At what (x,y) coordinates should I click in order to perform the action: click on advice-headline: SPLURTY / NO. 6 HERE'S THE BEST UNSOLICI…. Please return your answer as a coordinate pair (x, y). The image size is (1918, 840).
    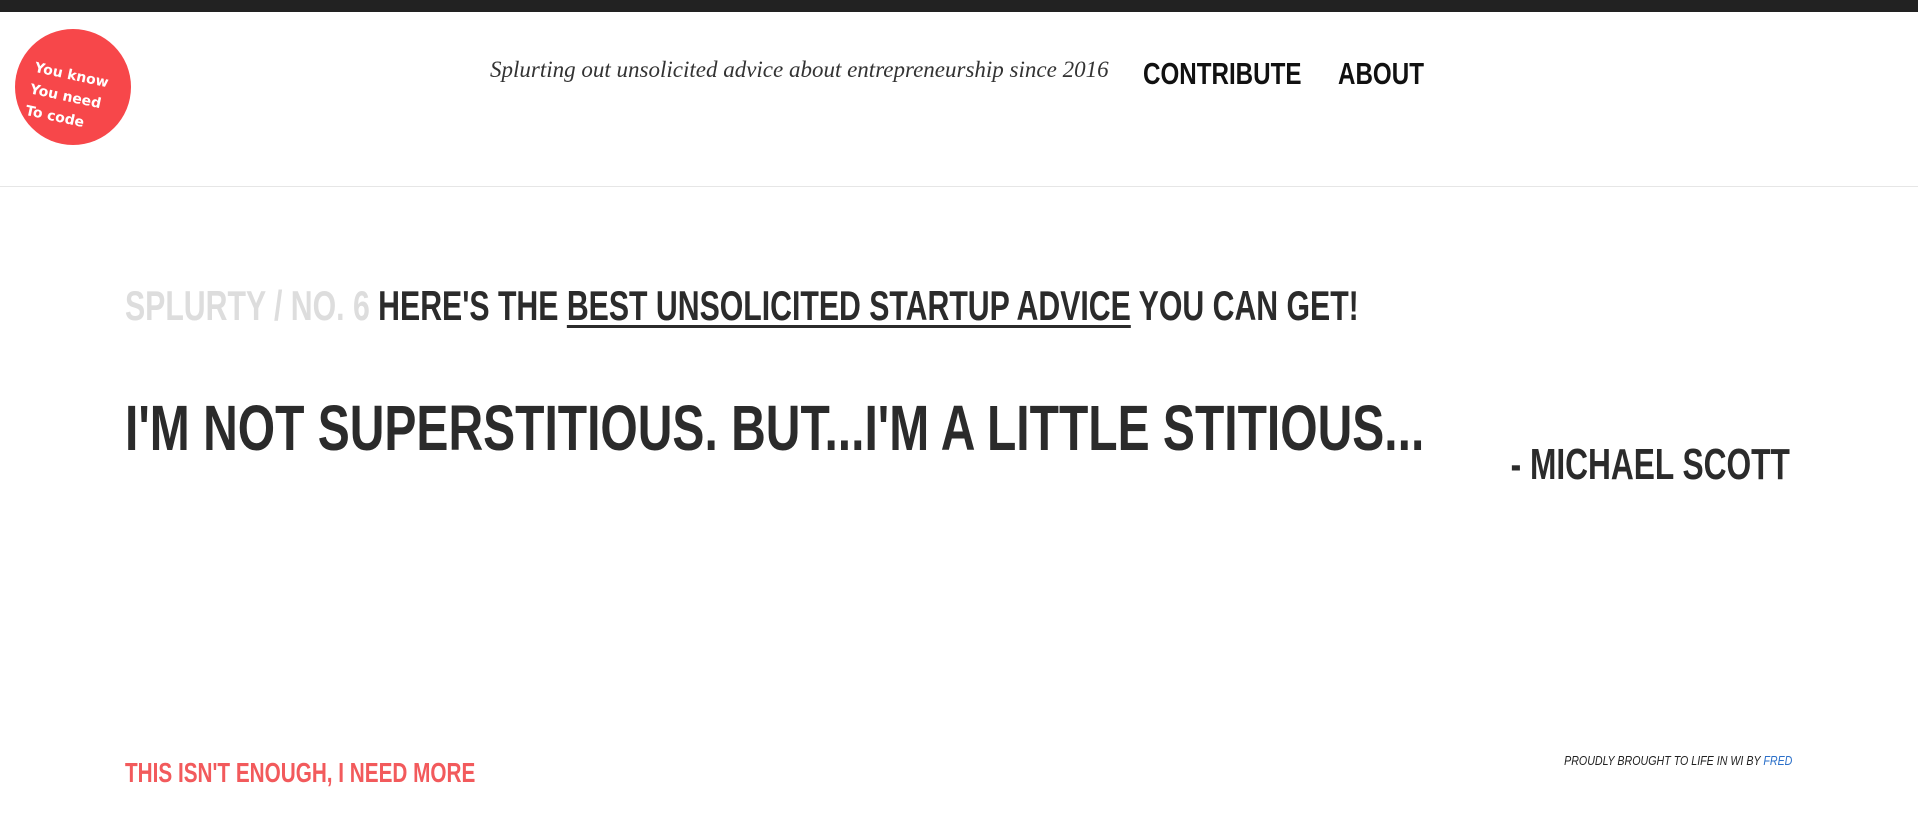
    Looking at the image, I should click on (742, 306).